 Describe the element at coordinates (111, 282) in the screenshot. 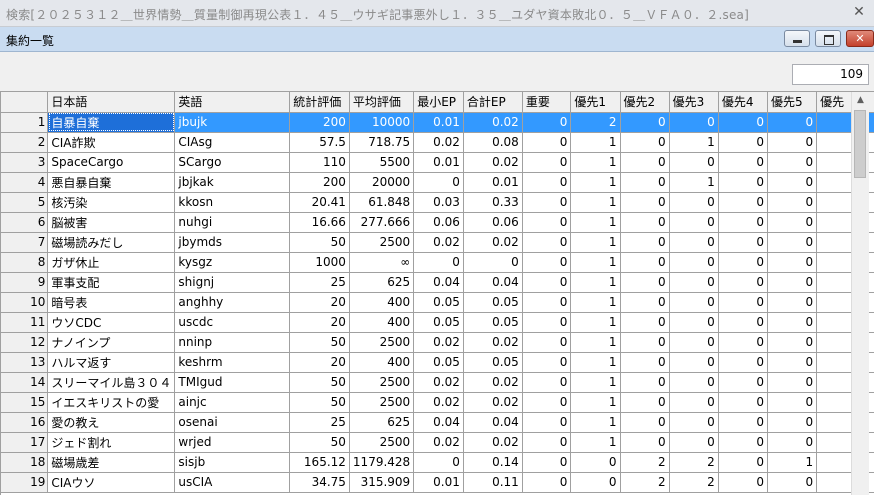

I see `cell-japanese: 軍事支配` at that location.